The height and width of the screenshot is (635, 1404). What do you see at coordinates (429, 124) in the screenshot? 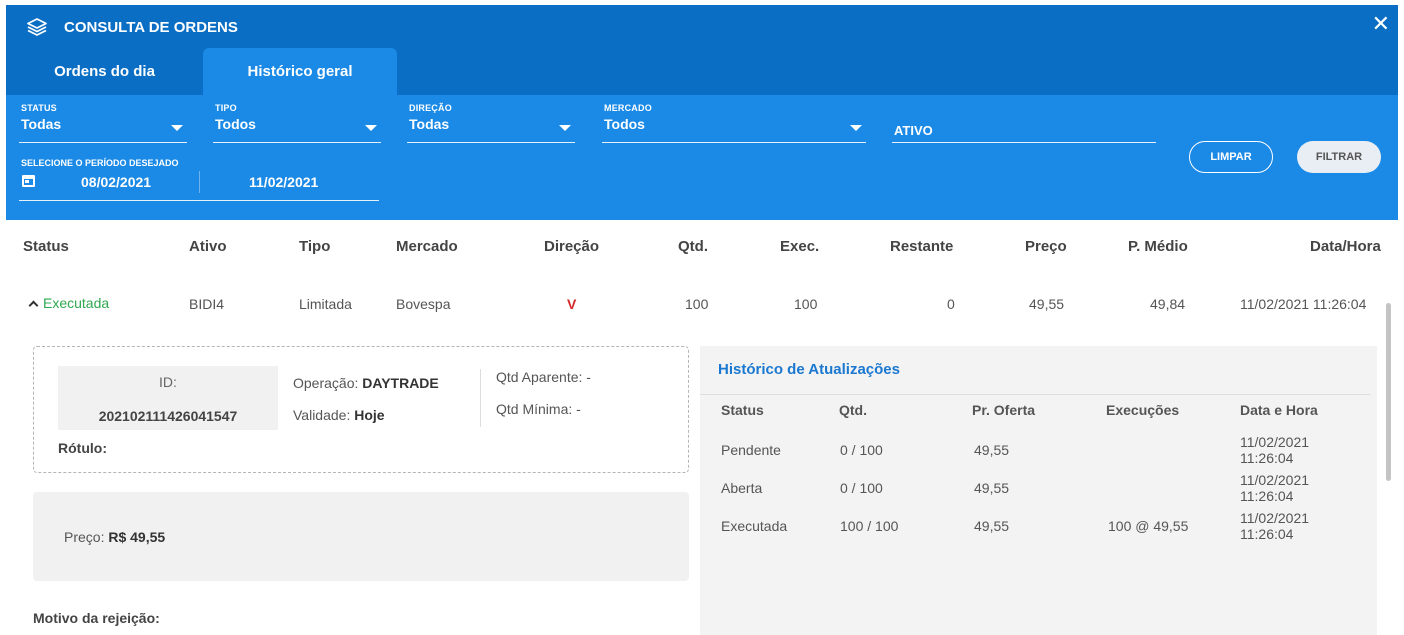
I see `direcao-select-value: Todas` at bounding box center [429, 124].